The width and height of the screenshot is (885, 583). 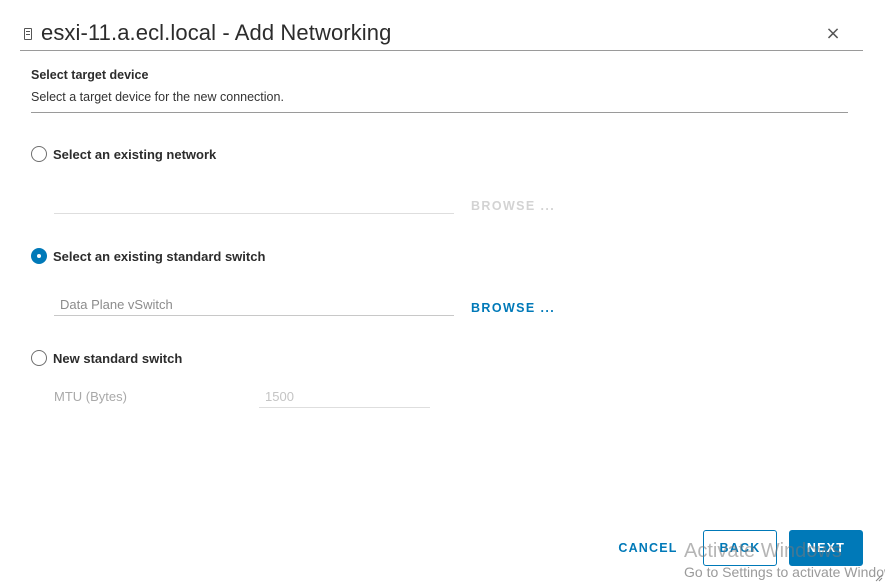 I want to click on close-icon: ×, so click(x=833, y=34).